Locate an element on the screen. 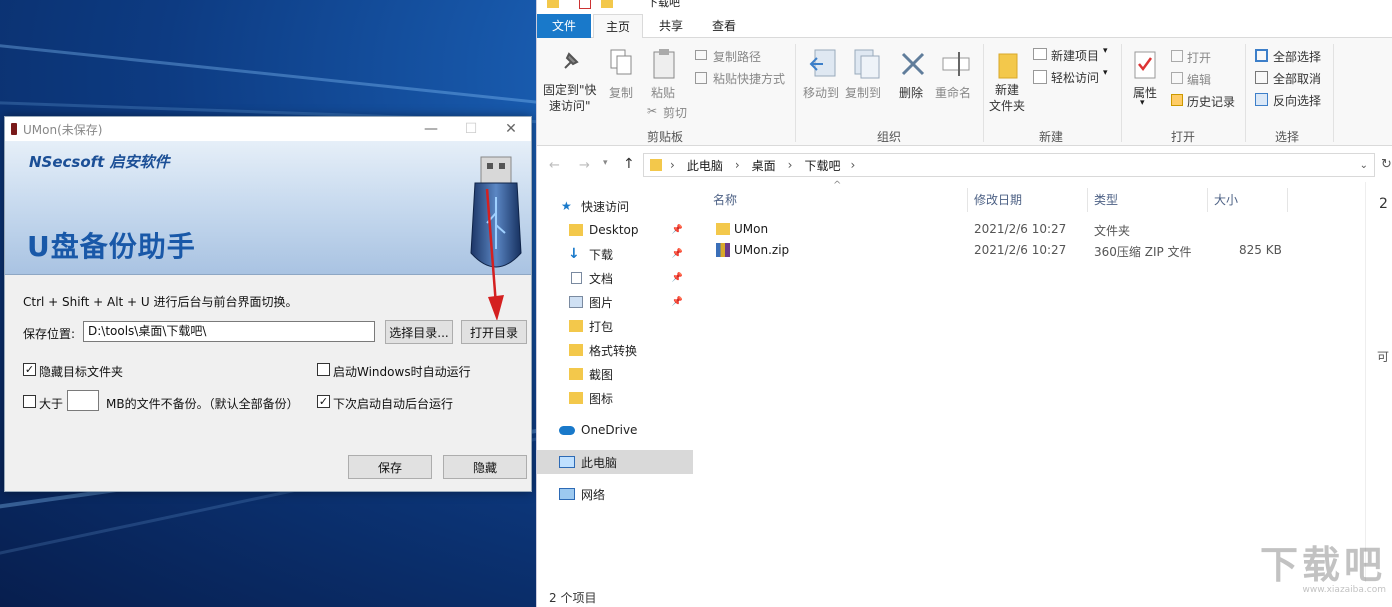  address-bar: › 此电脑 › 桌面 › 下载吧 › ⌄ is located at coordinates (1009, 165).